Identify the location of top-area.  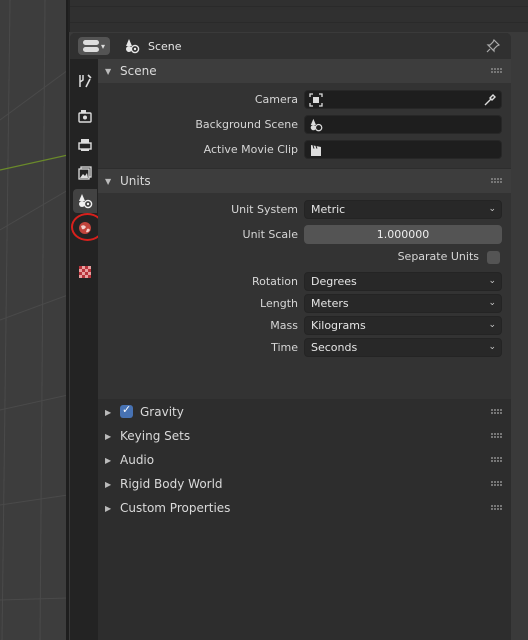
(298, 16).